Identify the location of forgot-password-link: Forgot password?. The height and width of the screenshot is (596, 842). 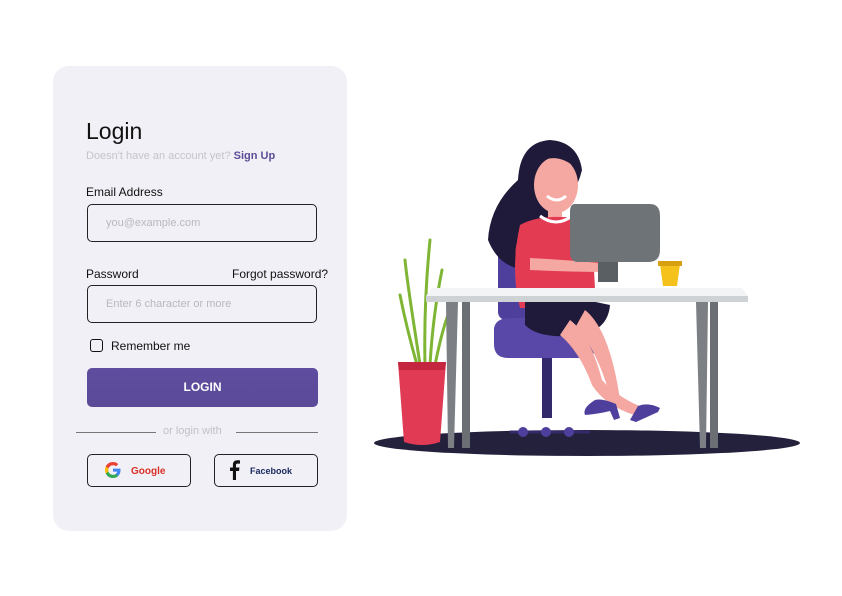
(280, 274).